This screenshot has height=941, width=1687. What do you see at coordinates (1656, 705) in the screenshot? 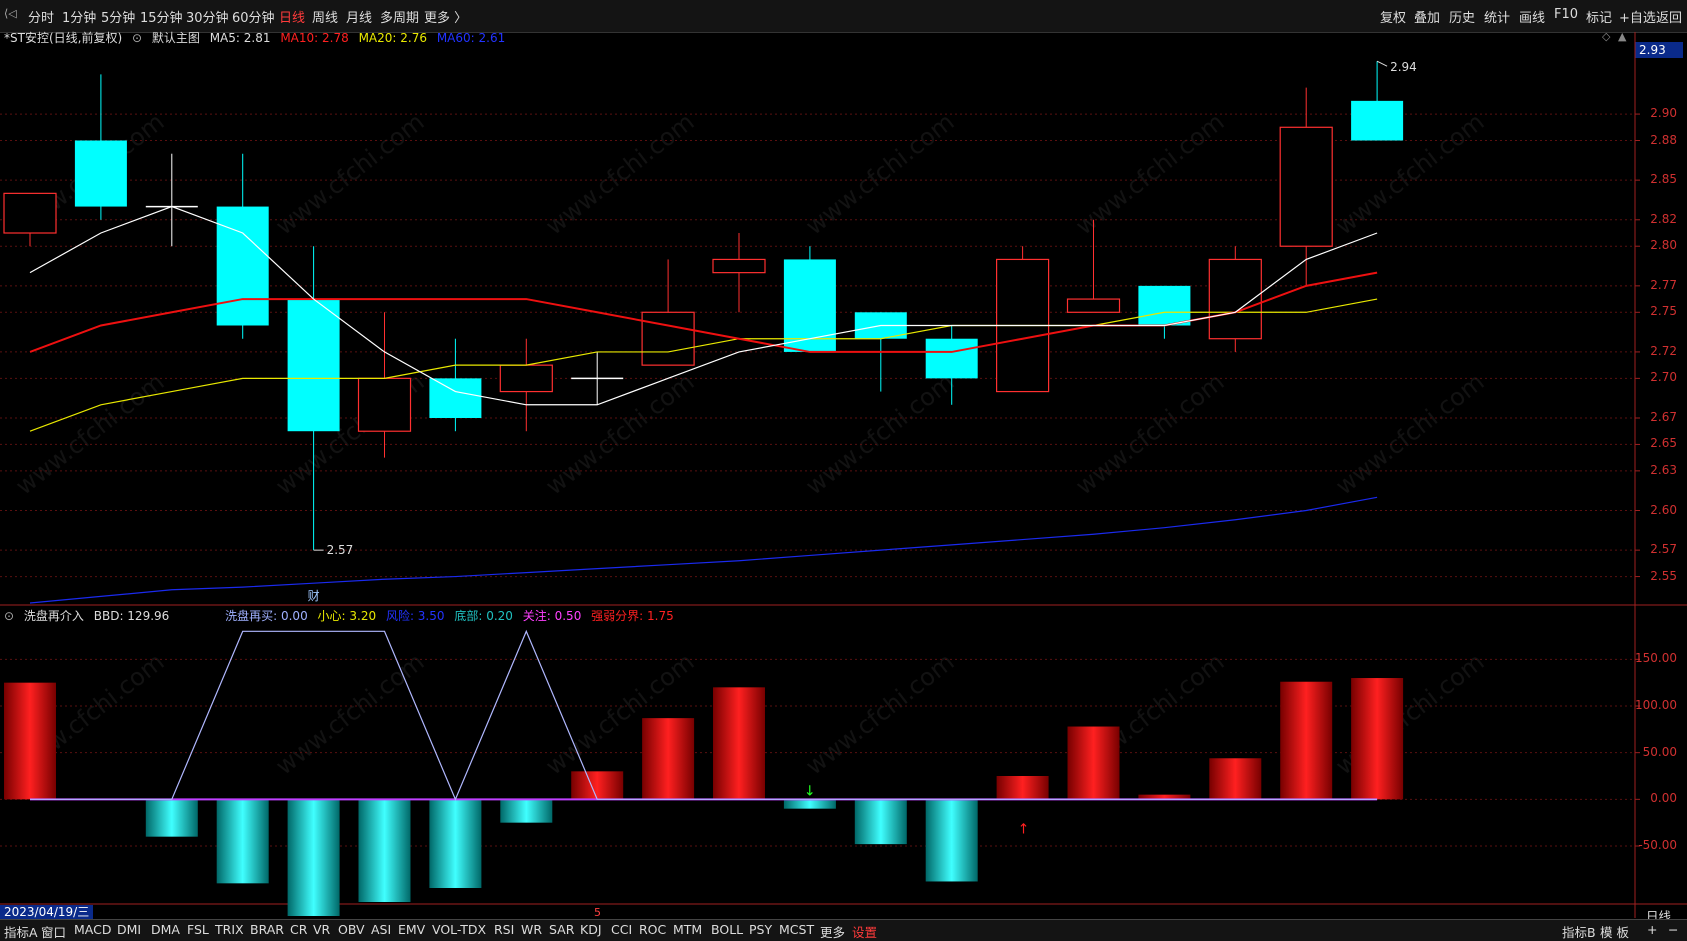
I see `indicator-tick-label: 100.00` at bounding box center [1656, 705].